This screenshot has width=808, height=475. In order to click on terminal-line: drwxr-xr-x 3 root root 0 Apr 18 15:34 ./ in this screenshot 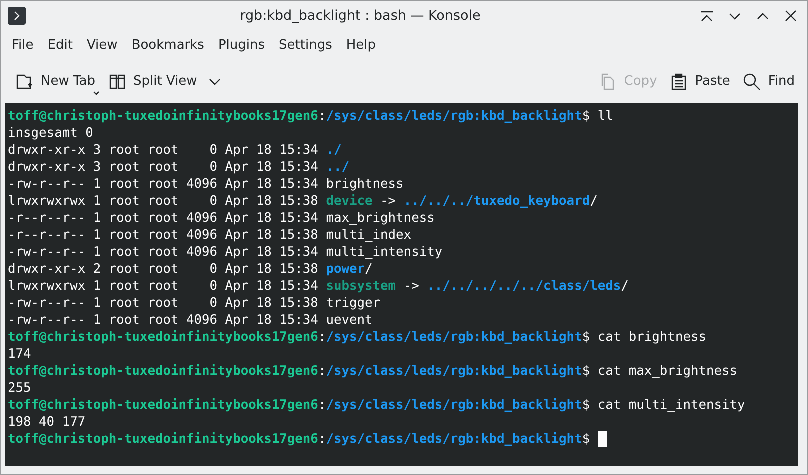, I will do `click(175, 150)`.